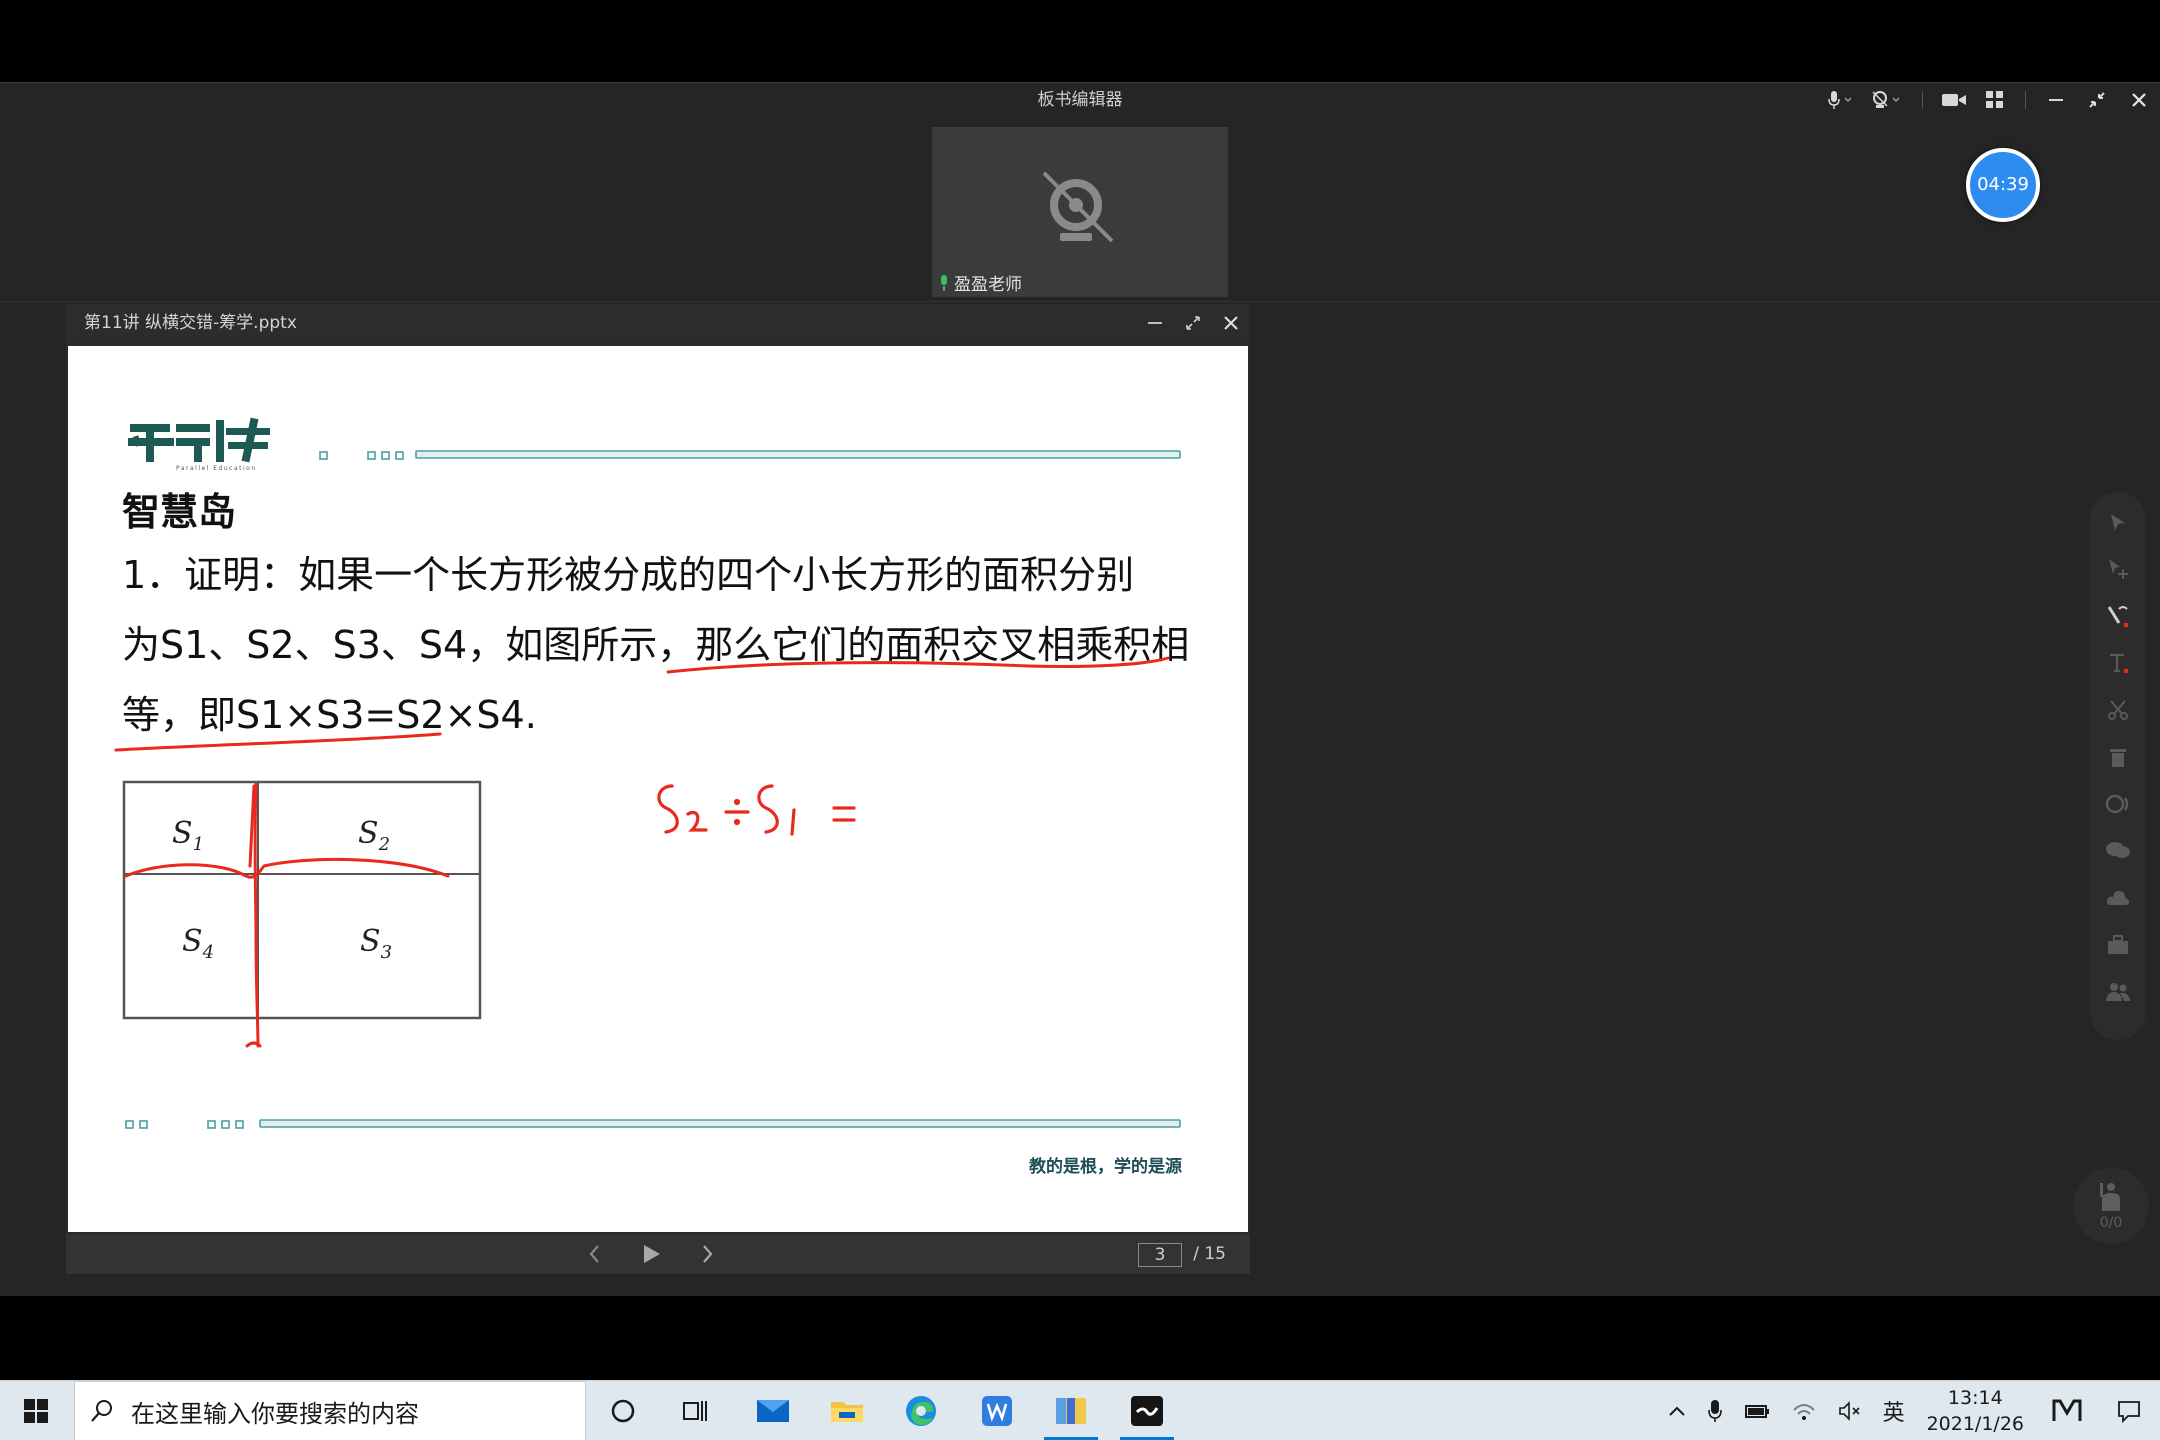  Describe the element at coordinates (1840, 100) in the screenshot. I see `microphone-button` at that location.